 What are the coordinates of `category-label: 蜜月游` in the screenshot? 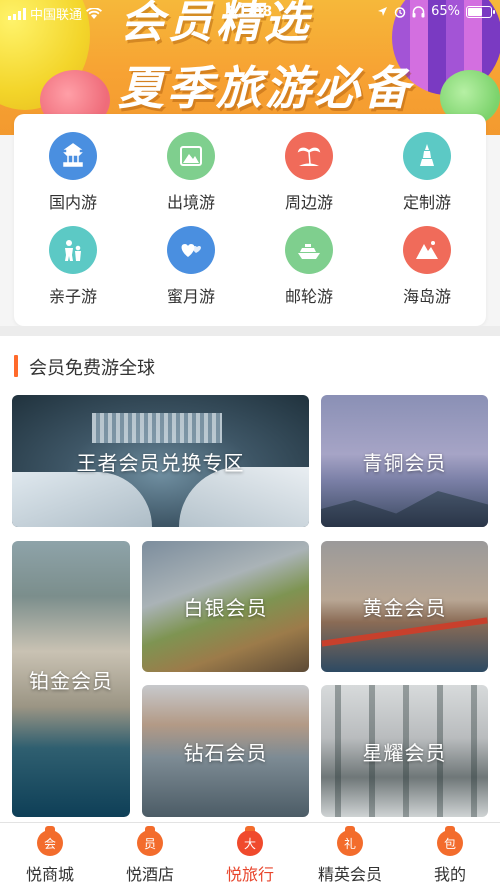 It's located at (190, 296).